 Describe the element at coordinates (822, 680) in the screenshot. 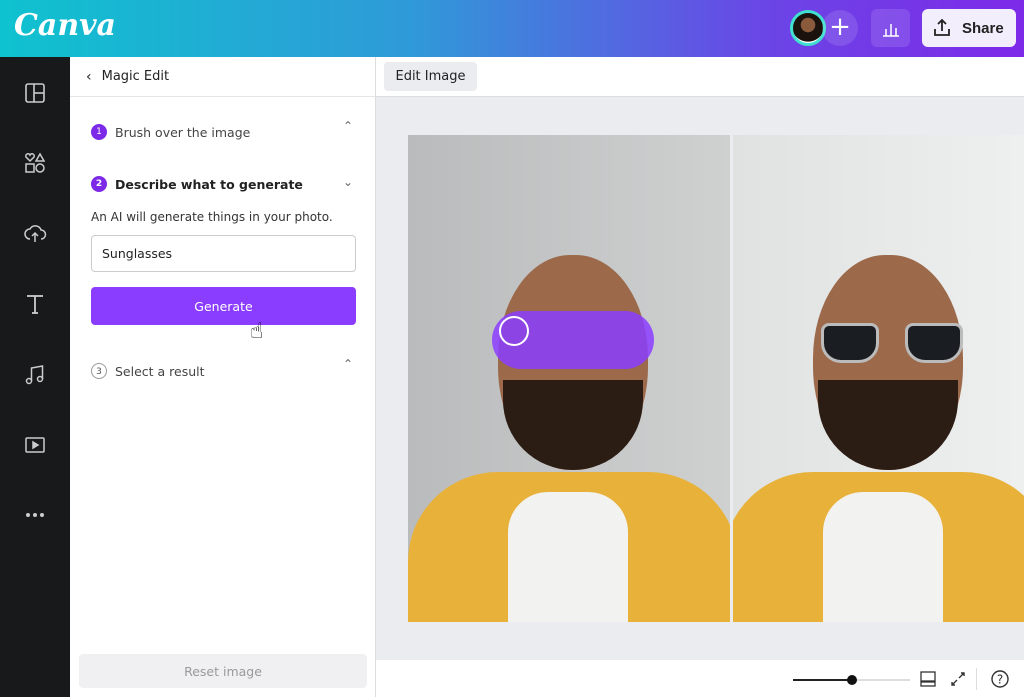

I see `zoom-slider-fill` at that location.